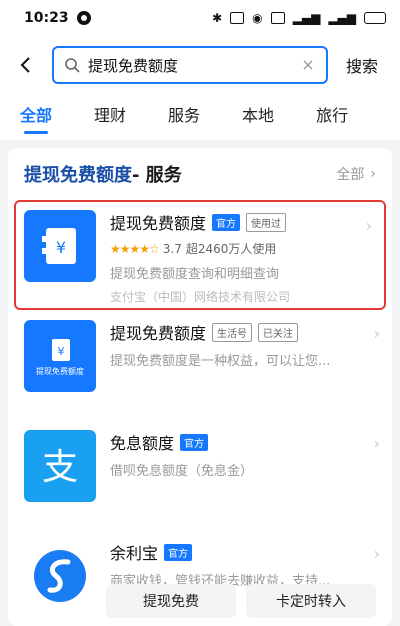 This screenshot has height=626, width=400. I want to click on chevron-left-icon, so click(25, 65).